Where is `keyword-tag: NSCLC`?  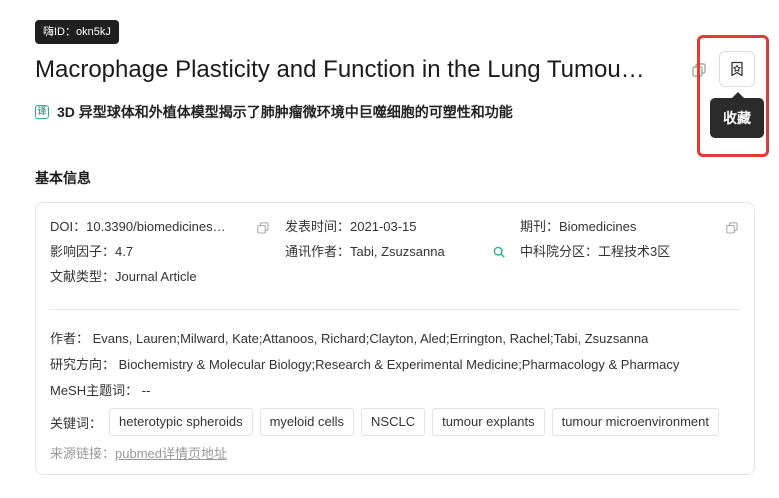 keyword-tag: NSCLC is located at coordinates (393, 422).